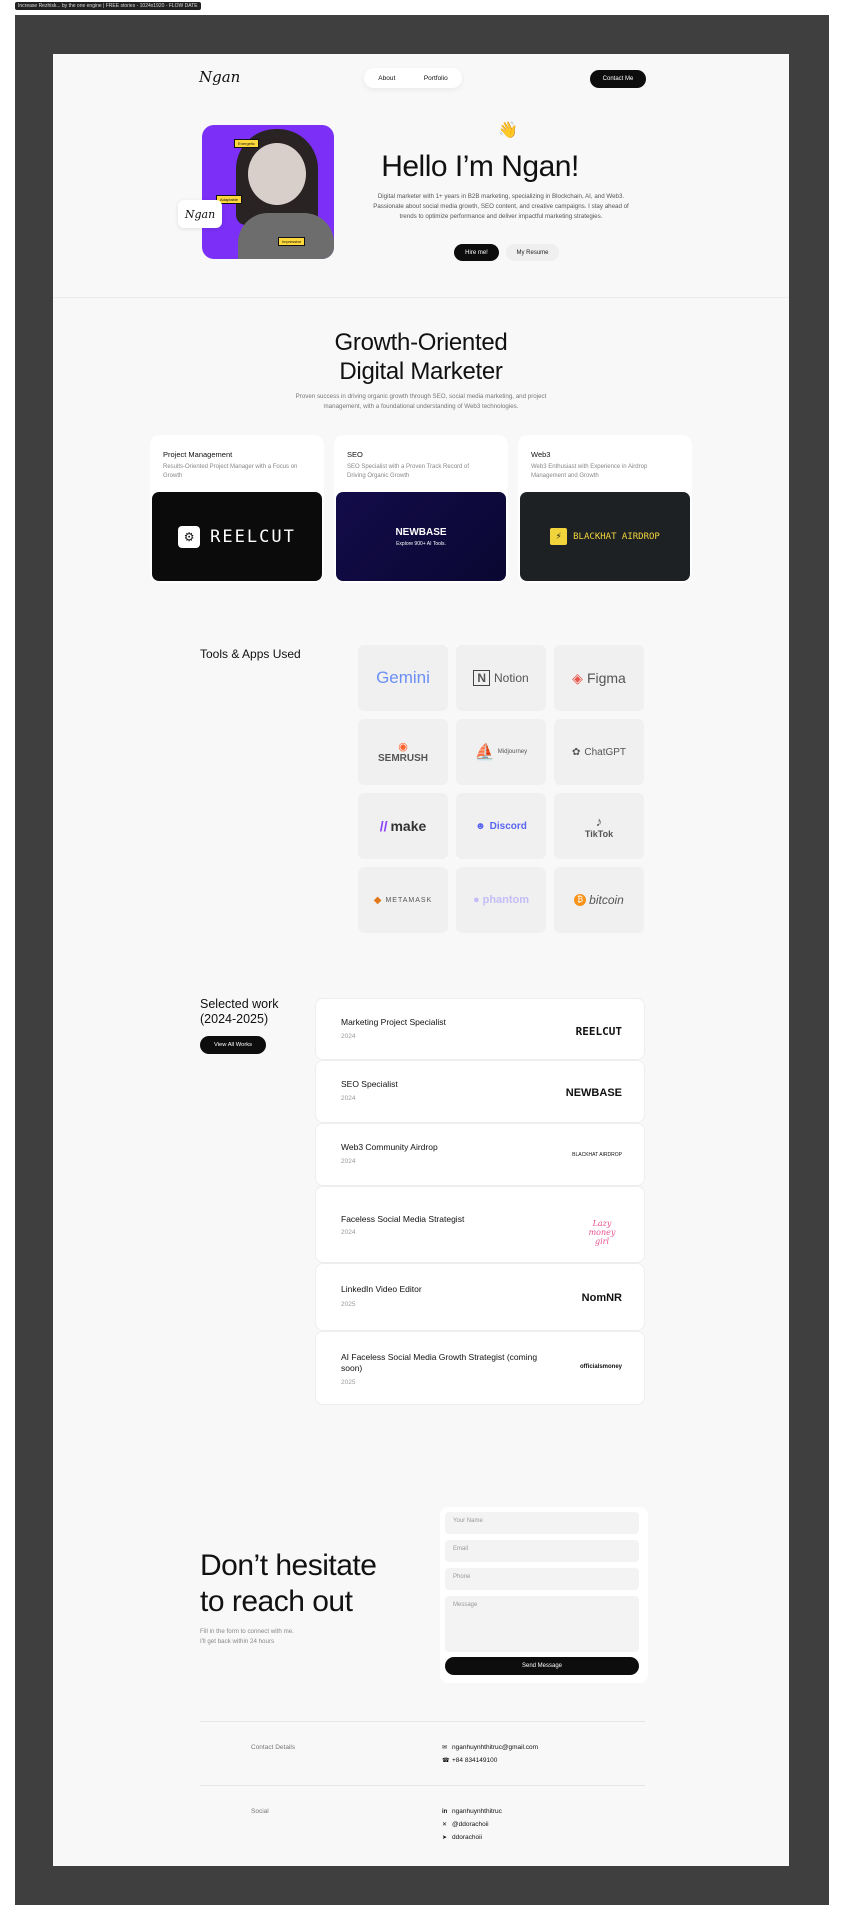 The width and height of the screenshot is (843, 1920). What do you see at coordinates (506, 900) in the screenshot?
I see `phantom-label: phantom` at bounding box center [506, 900].